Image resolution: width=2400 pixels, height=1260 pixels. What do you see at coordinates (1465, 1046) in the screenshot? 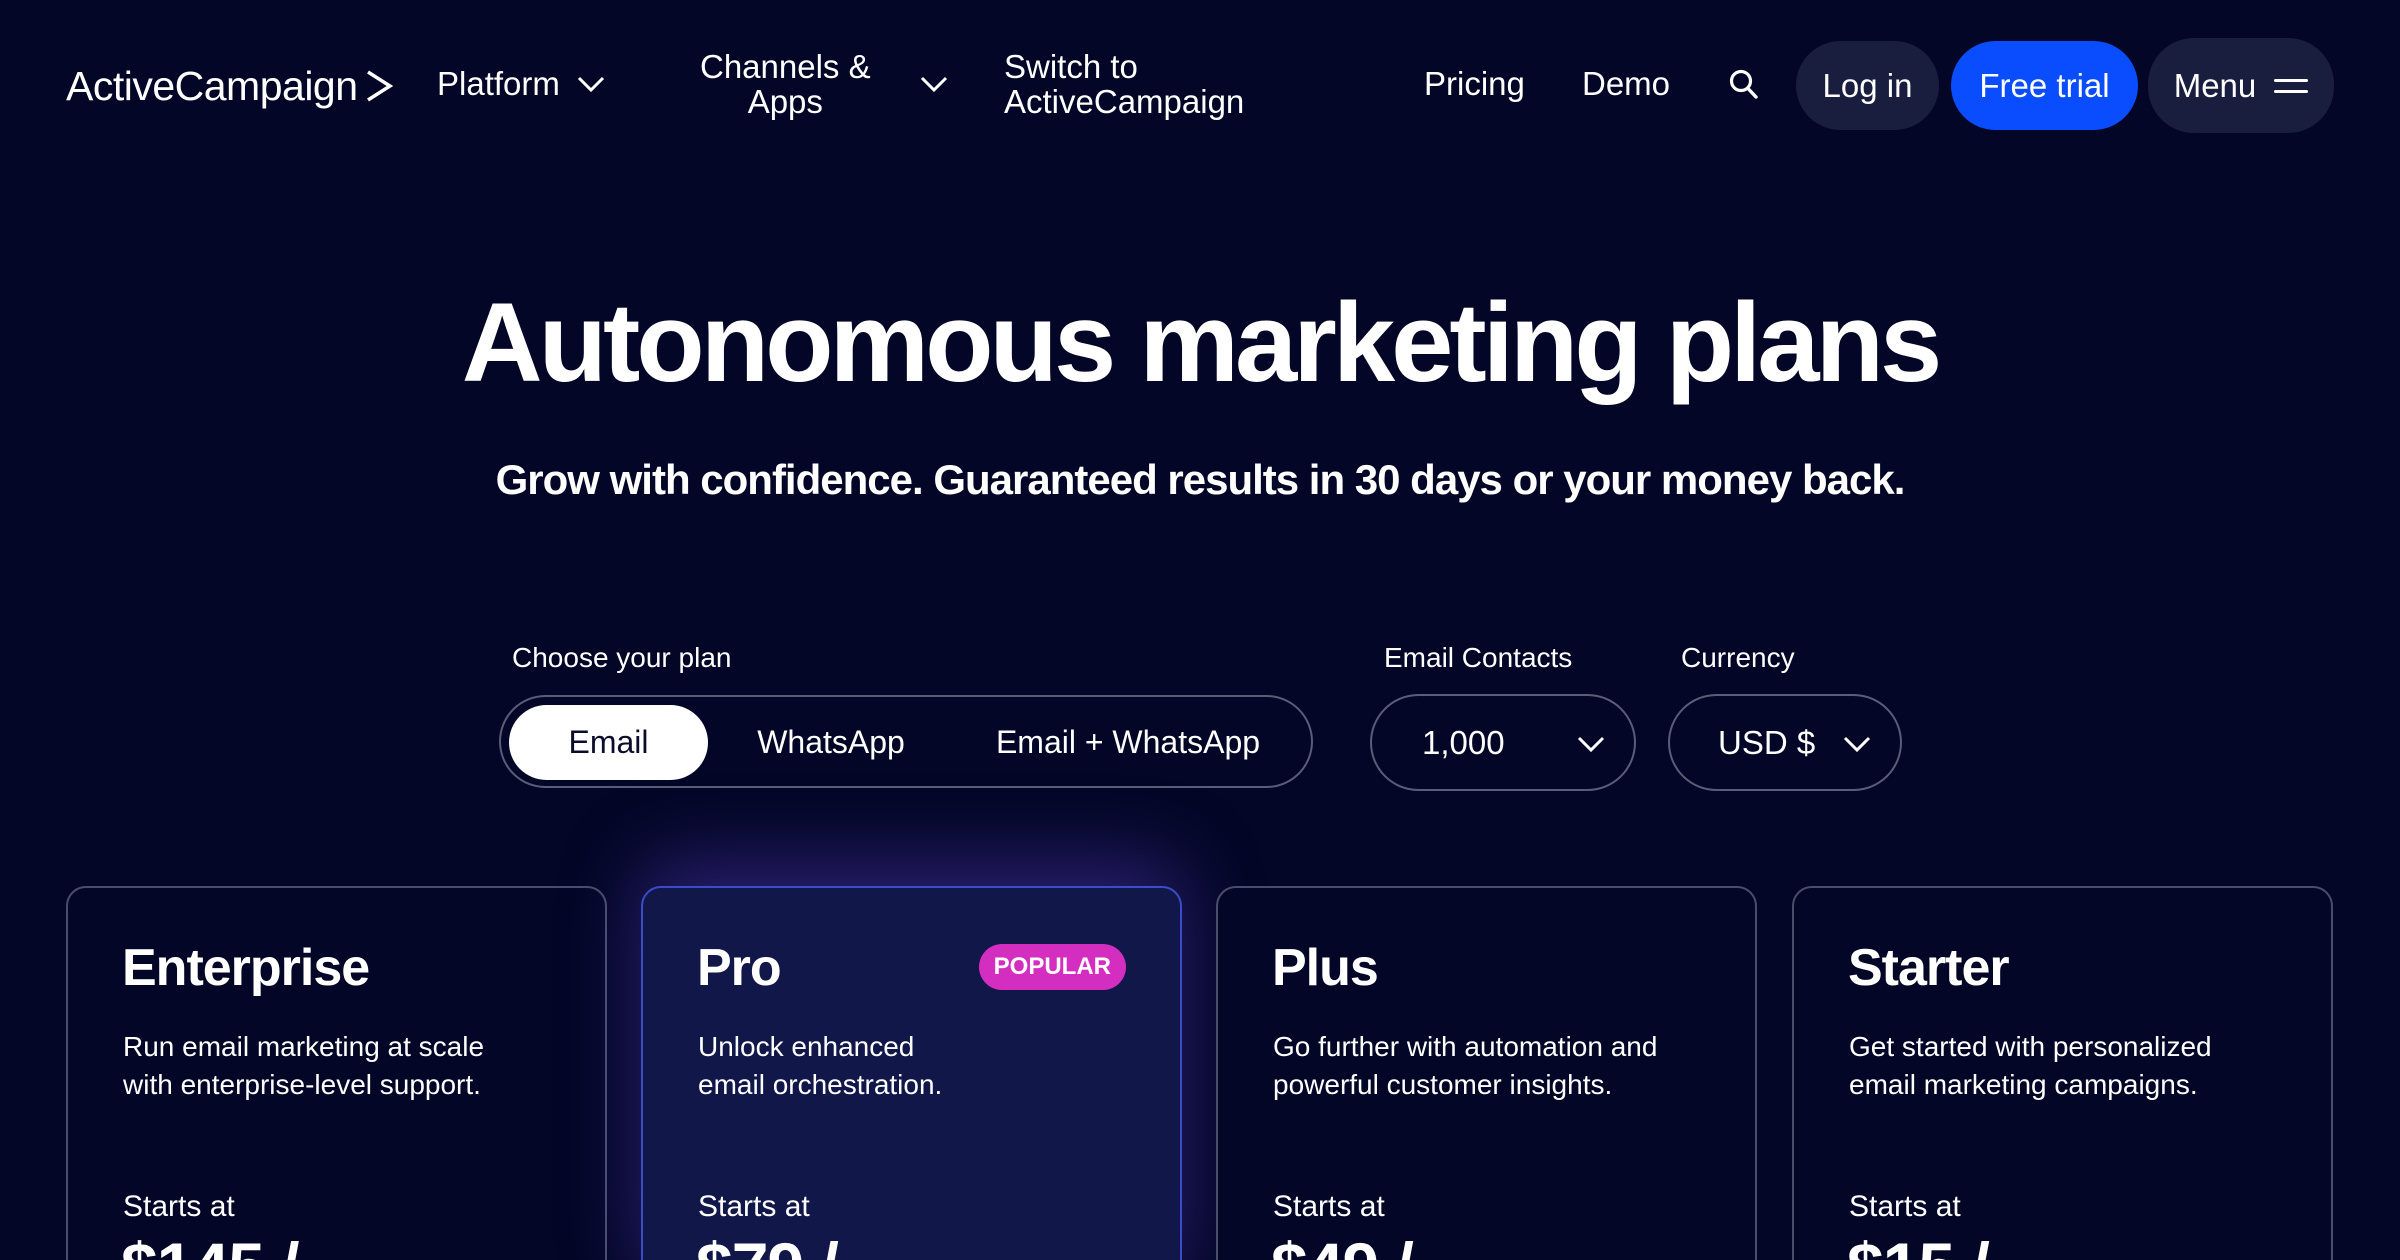
I see `plan-description-line: Go further with automation and` at bounding box center [1465, 1046].